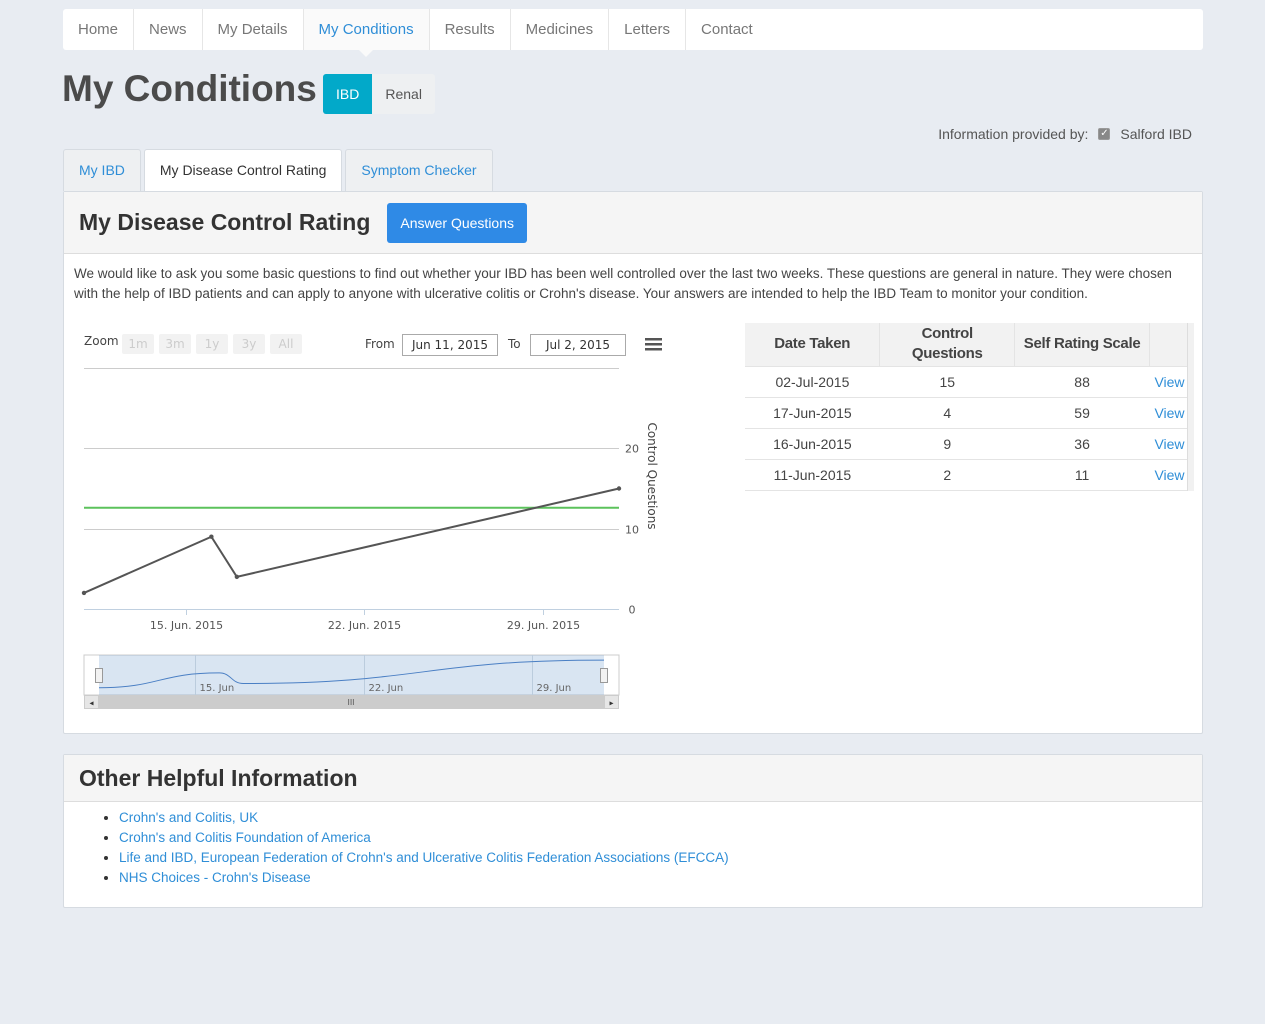 The height and width of the screenshot is (1024, 1265). I want to click on cell-rating: 59, so click(1082, 412).